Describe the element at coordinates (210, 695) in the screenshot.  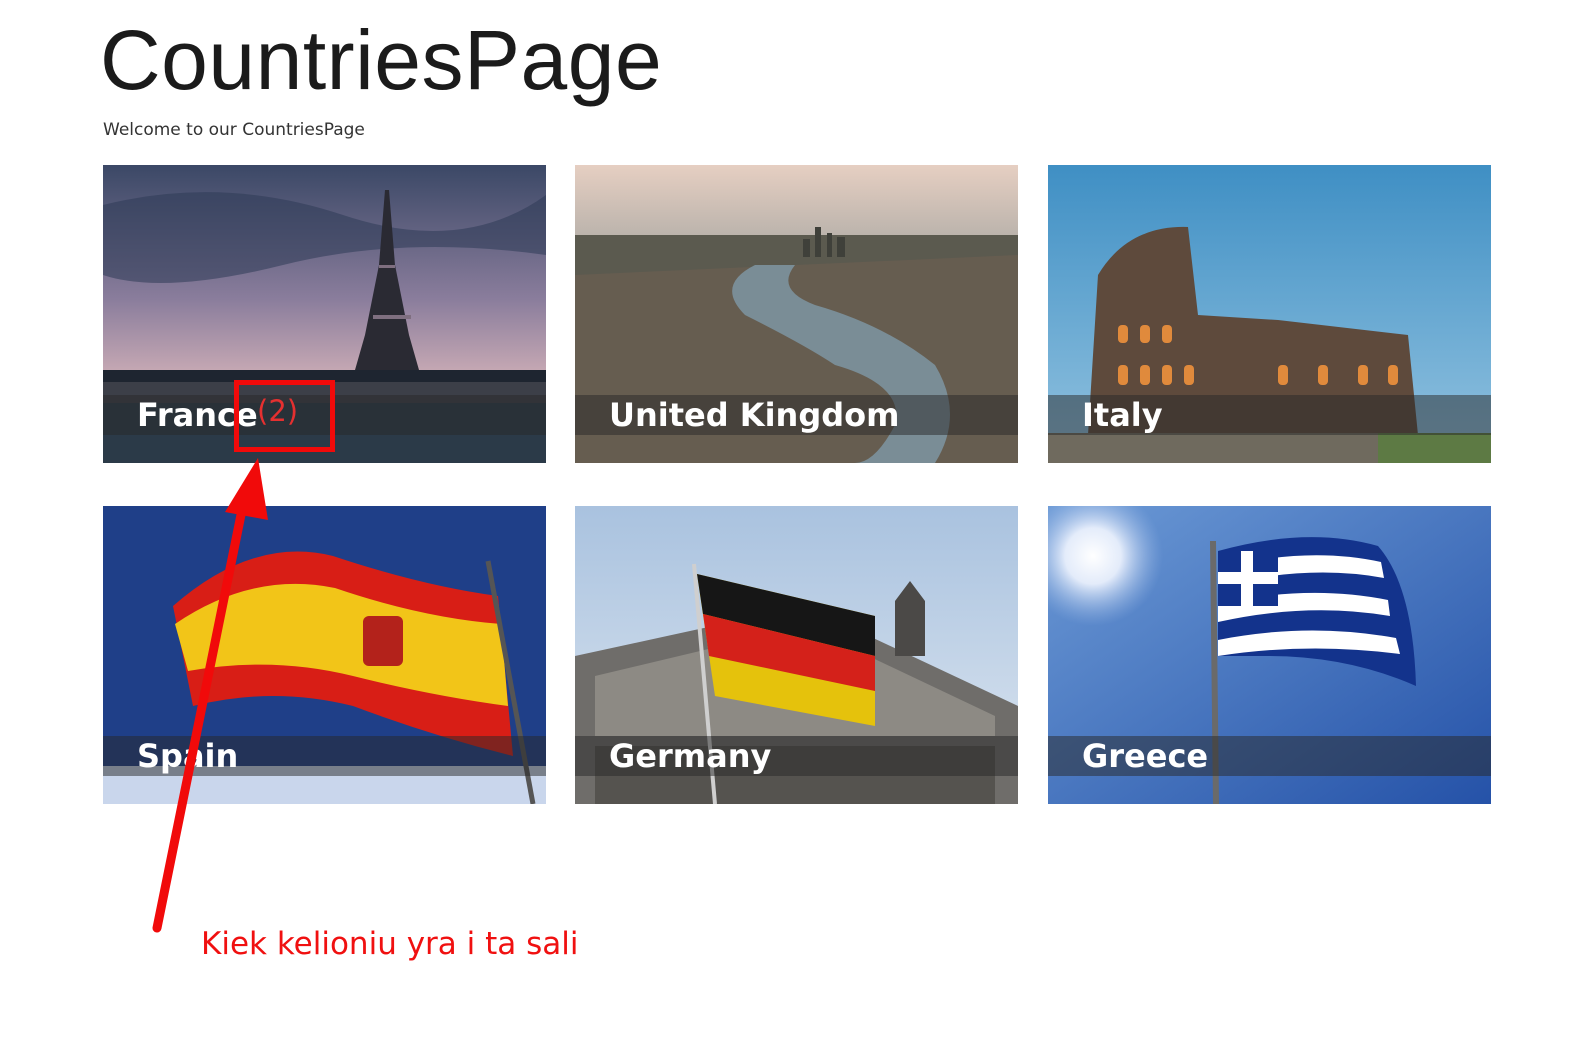
I see `annotation-arrow` at that location.